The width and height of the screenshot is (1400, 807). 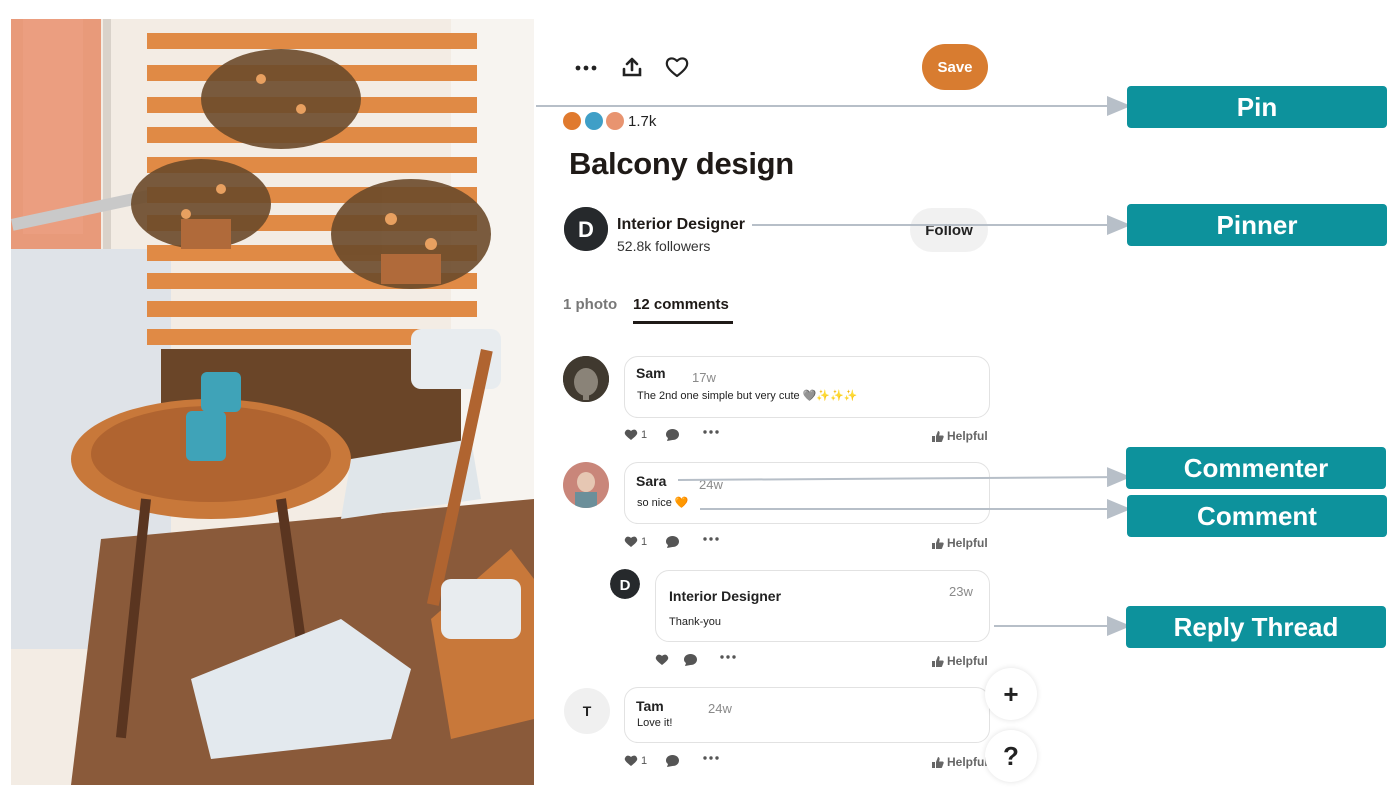 I want to click on callout-pin: Pin, so click(x=1257, y=107).